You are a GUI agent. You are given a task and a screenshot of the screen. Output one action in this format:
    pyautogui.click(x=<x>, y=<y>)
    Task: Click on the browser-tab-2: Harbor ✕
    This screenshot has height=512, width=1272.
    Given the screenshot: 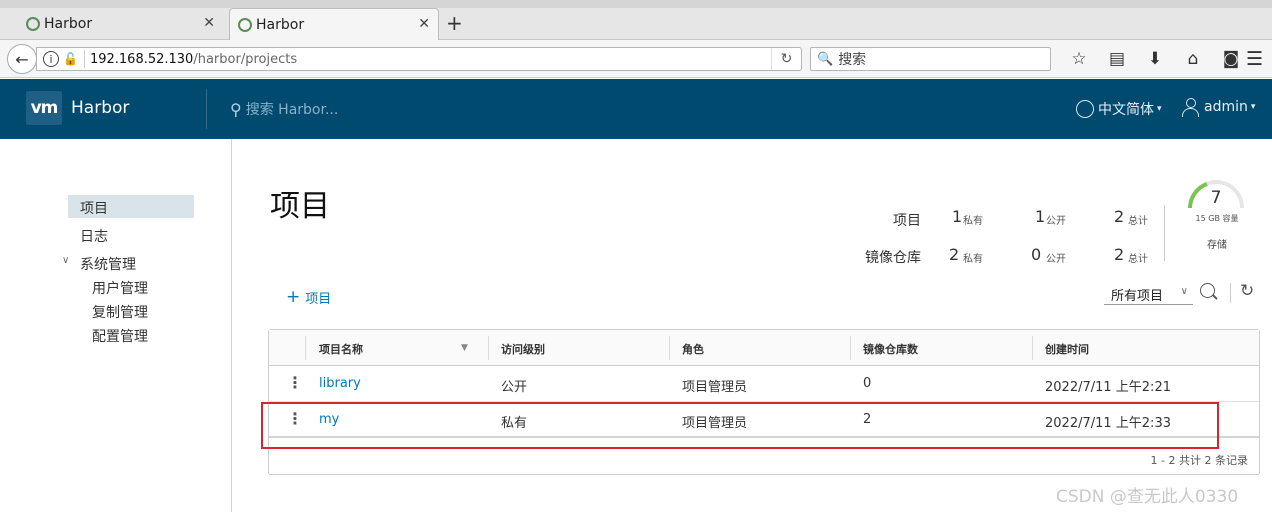 What is the action you would take?
    pyautogui.click(x=334, y=24)
    